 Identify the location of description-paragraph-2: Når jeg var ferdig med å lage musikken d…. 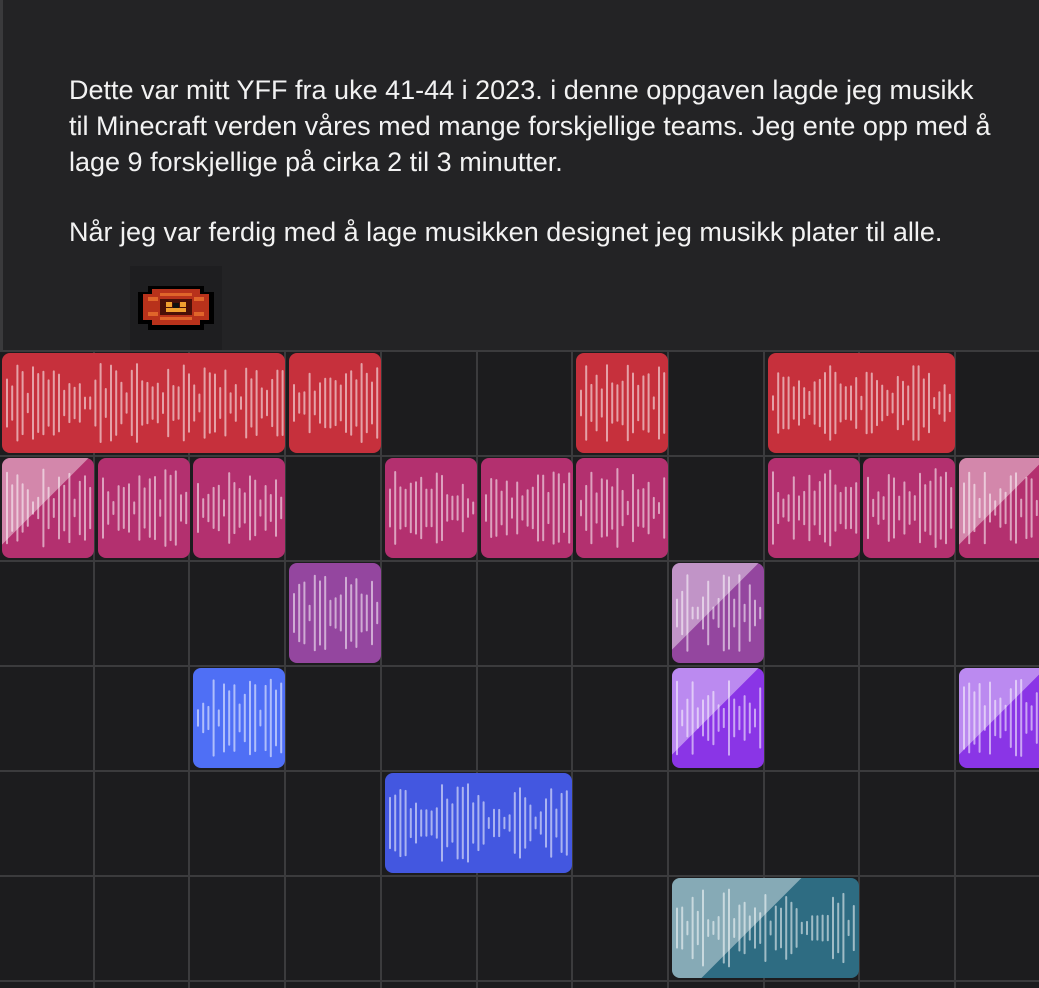
(506, 232).